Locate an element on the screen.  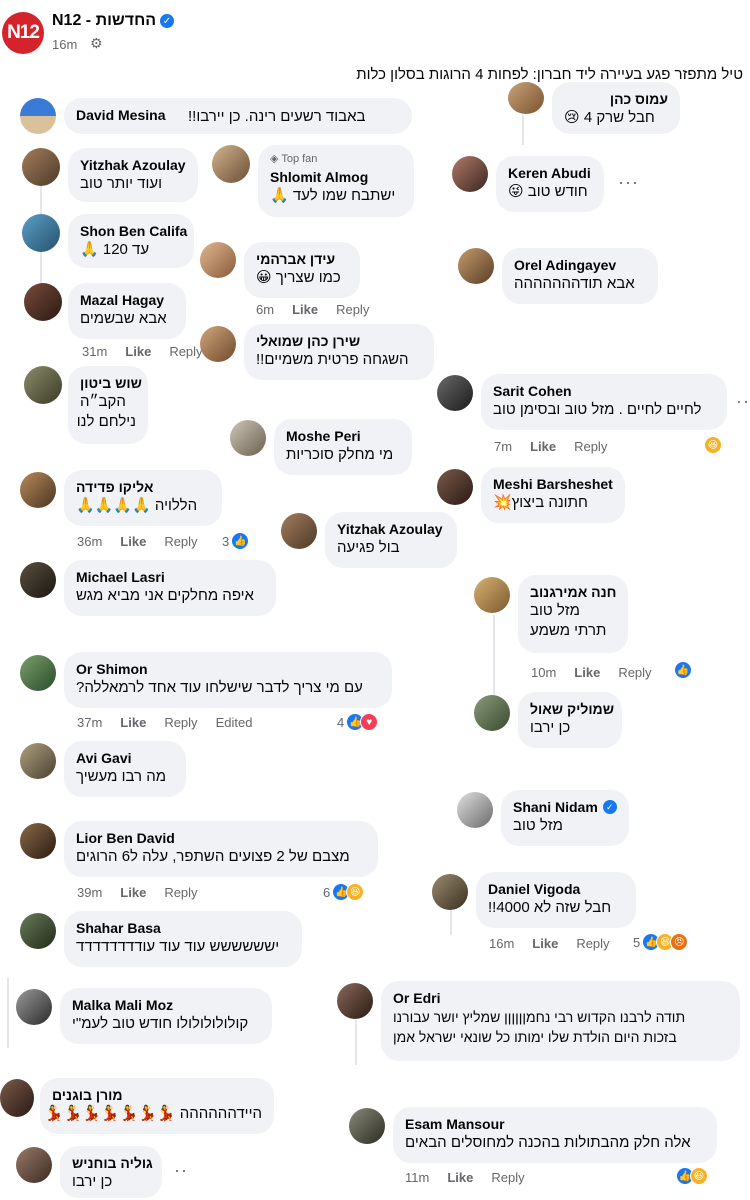
comment-time: 11m is located at coordinates (417, 1177).